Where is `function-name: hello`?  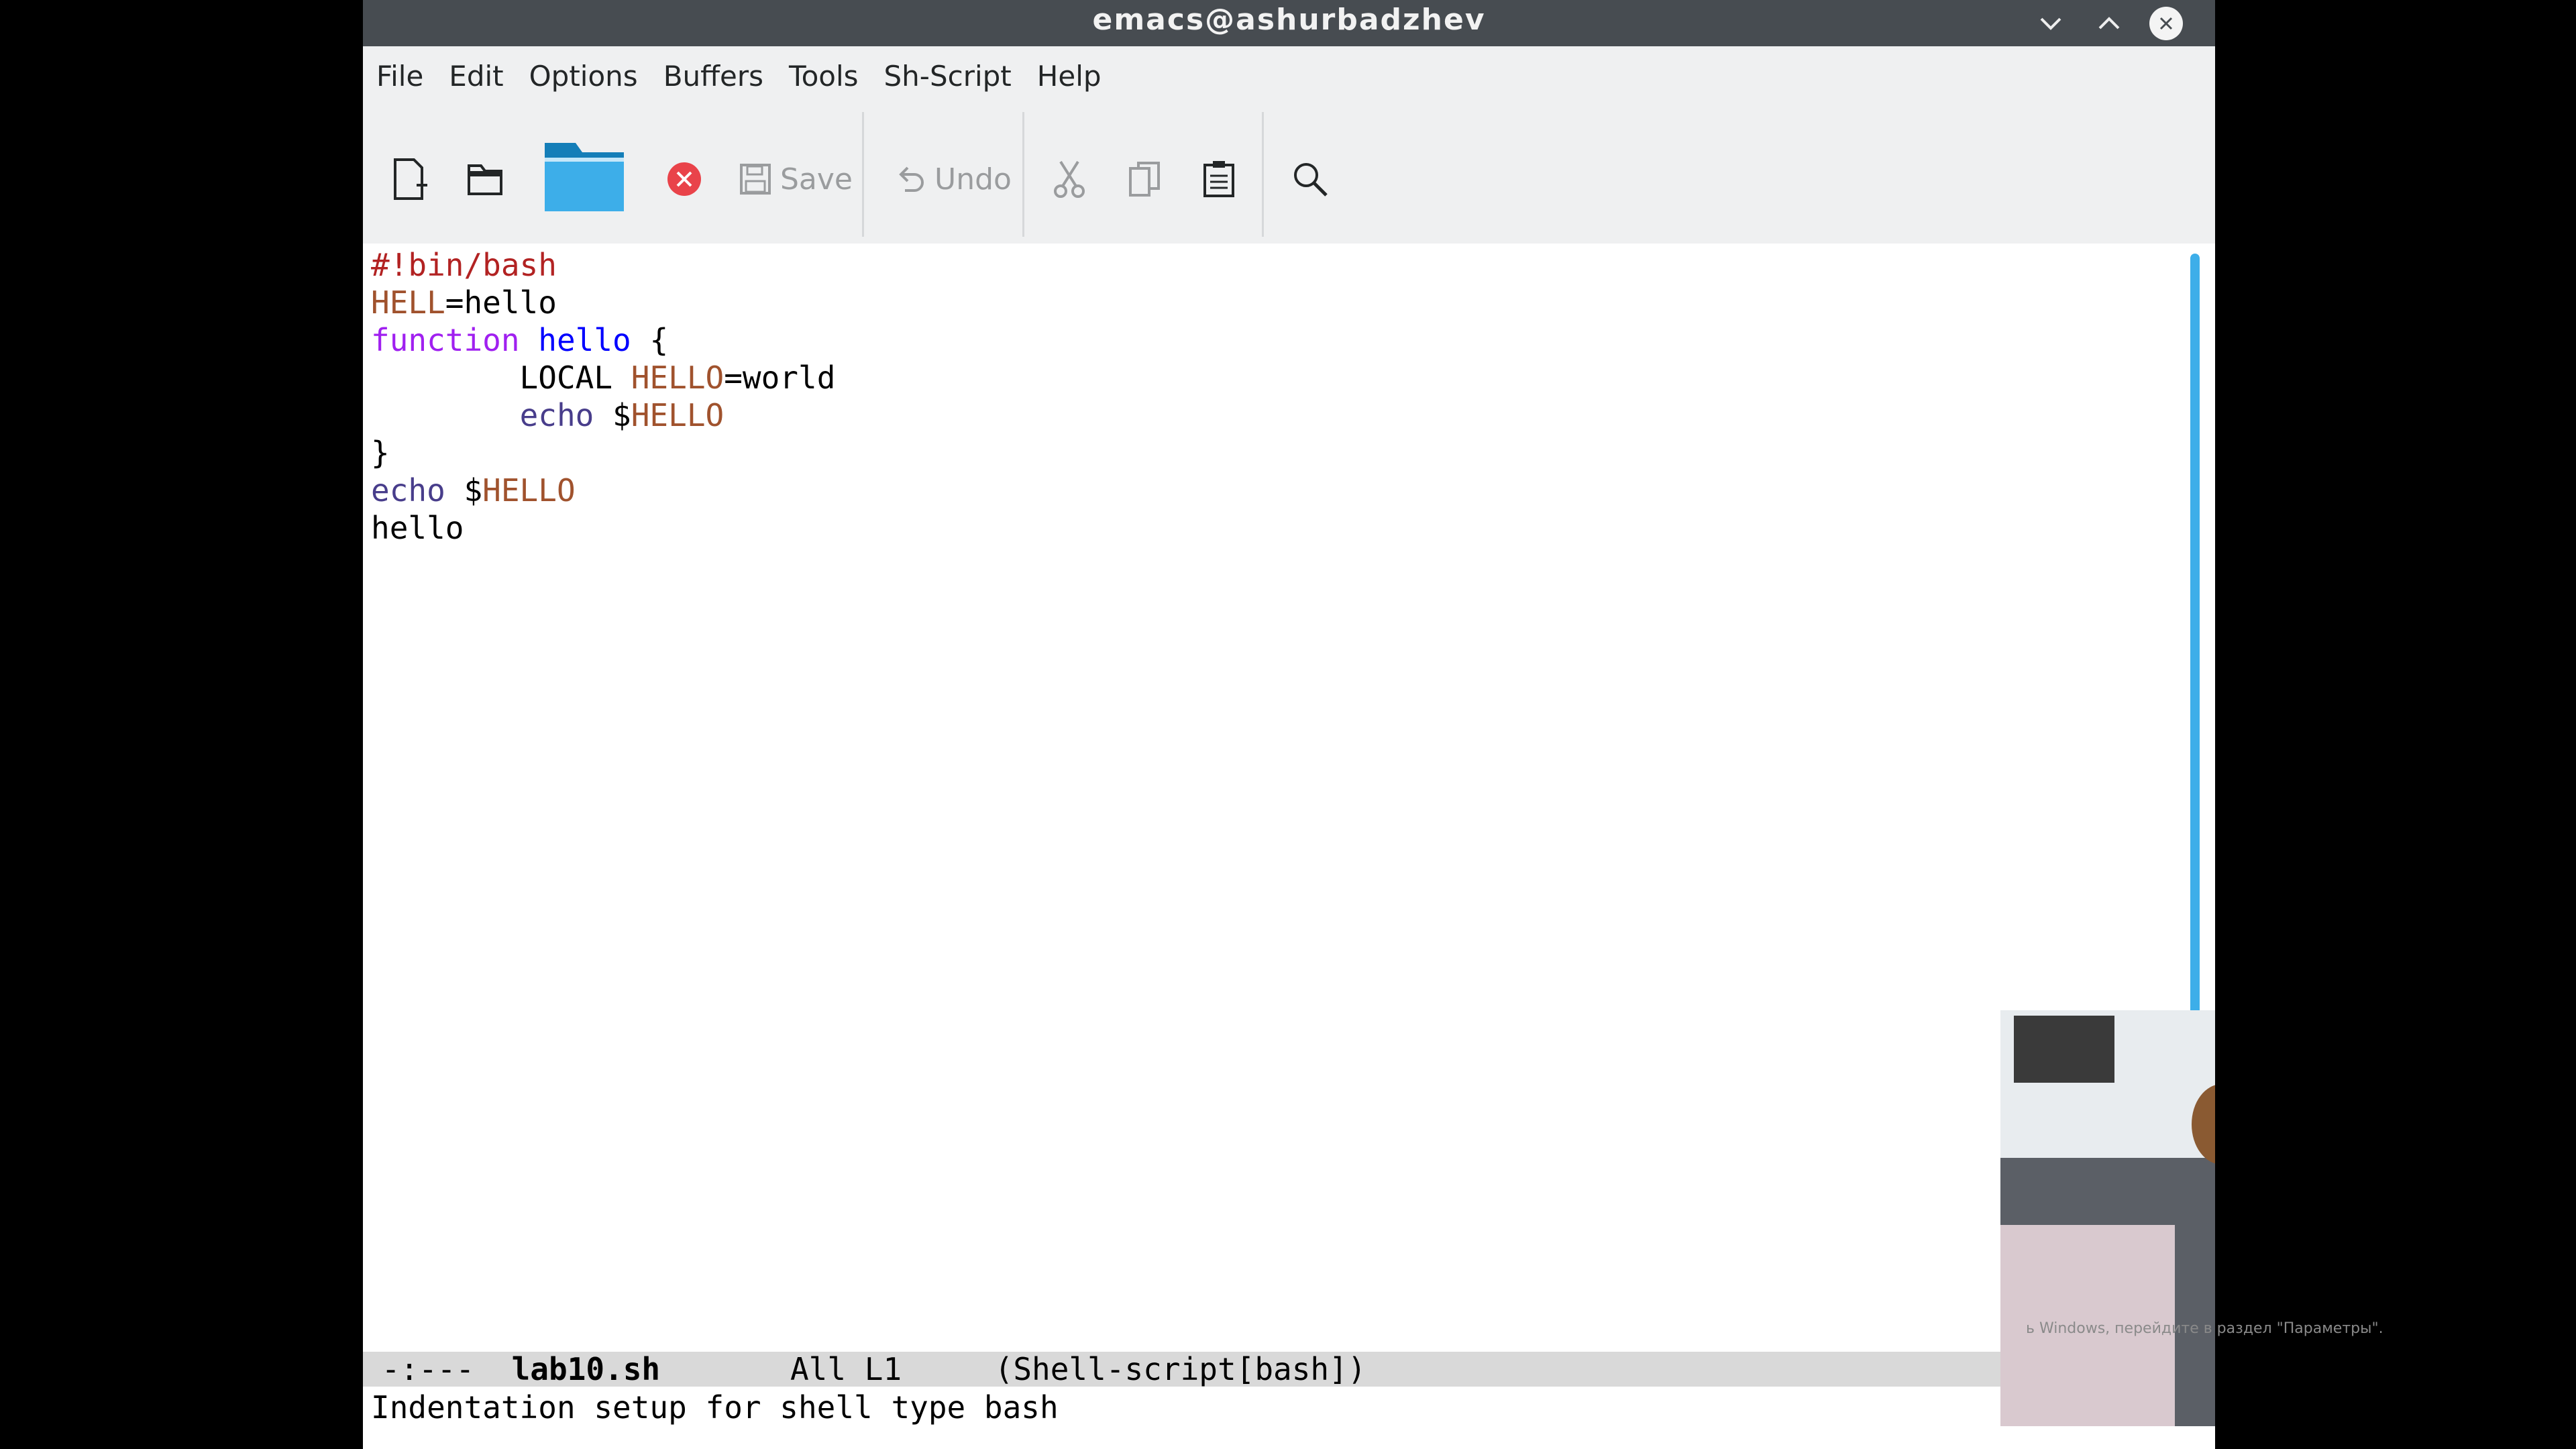 function-name: hello is located at coordinates (584, 340).